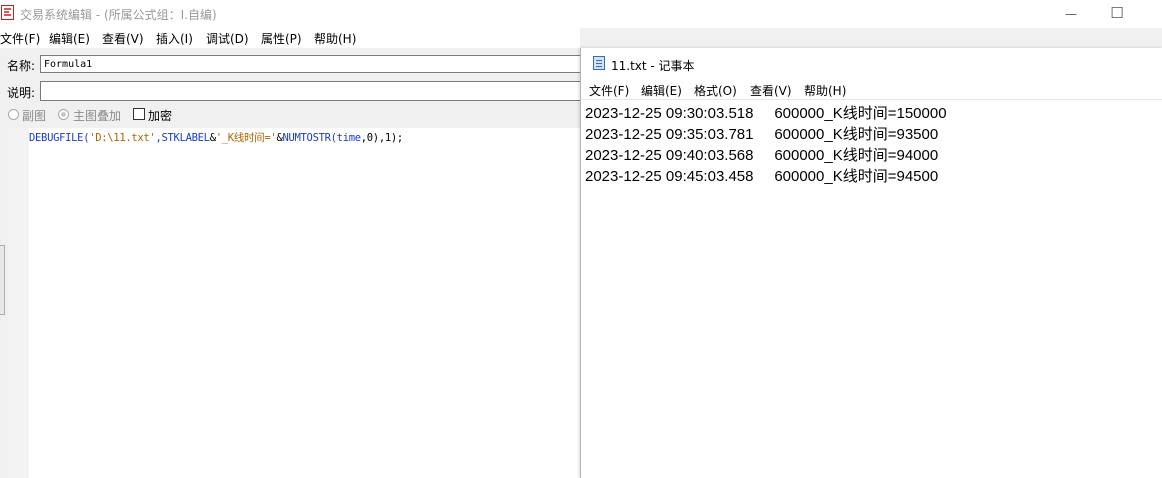 The image size is (1162, 478). Describe the element at coordinates (246, 138) in the screenshot. I see `code-string: '_K线时间='` at that location.